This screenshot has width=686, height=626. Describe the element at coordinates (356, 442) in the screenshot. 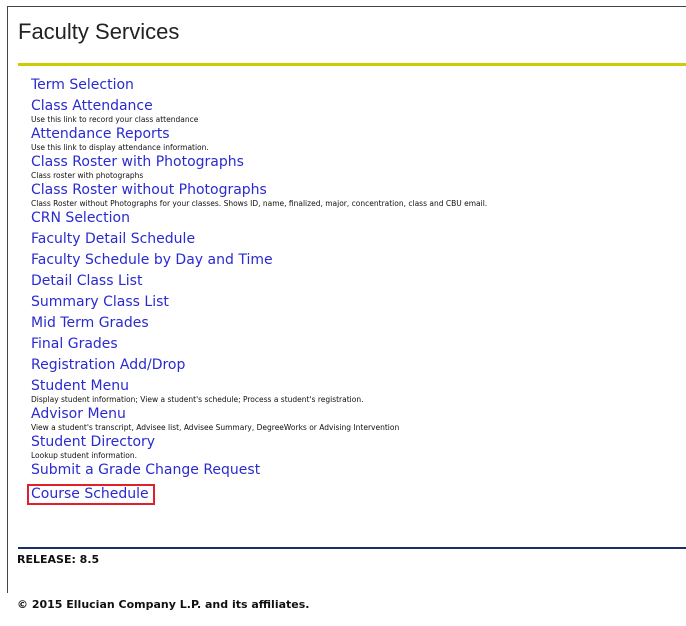

I see `student-directory-link: Student Directory` at that location.